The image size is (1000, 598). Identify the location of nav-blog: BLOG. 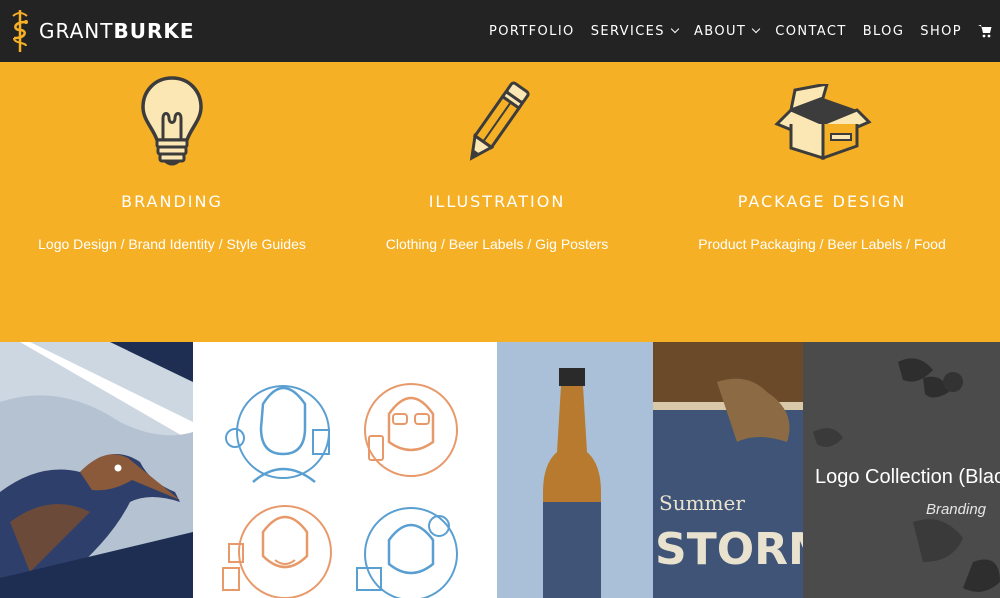
(884, 31).